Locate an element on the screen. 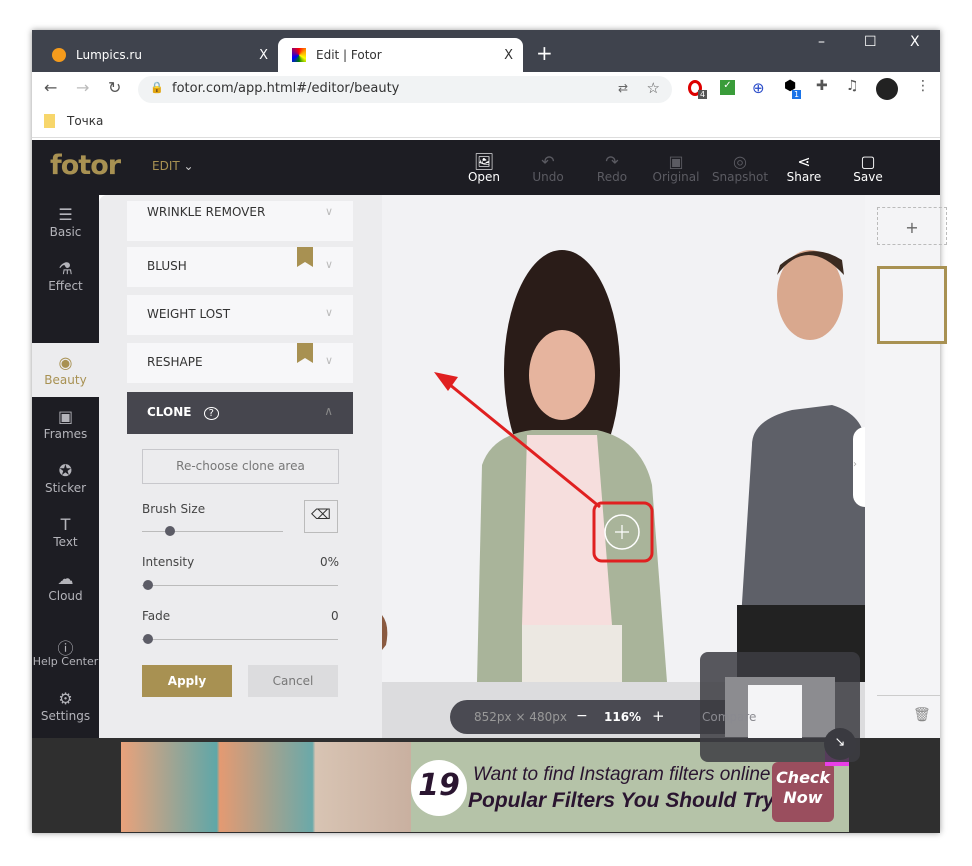 The image size is (972, 866). ad-number: 19 is located at coordinates (439, 788).